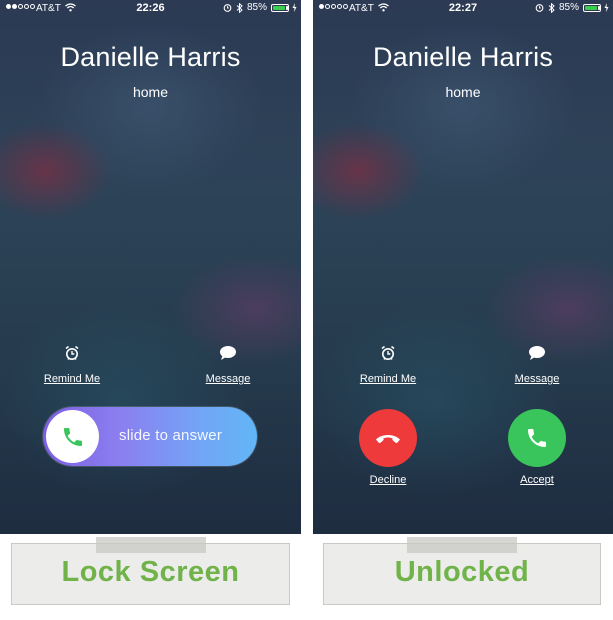  I want to click on caption-text: Lock Screen, so click(150, 572).